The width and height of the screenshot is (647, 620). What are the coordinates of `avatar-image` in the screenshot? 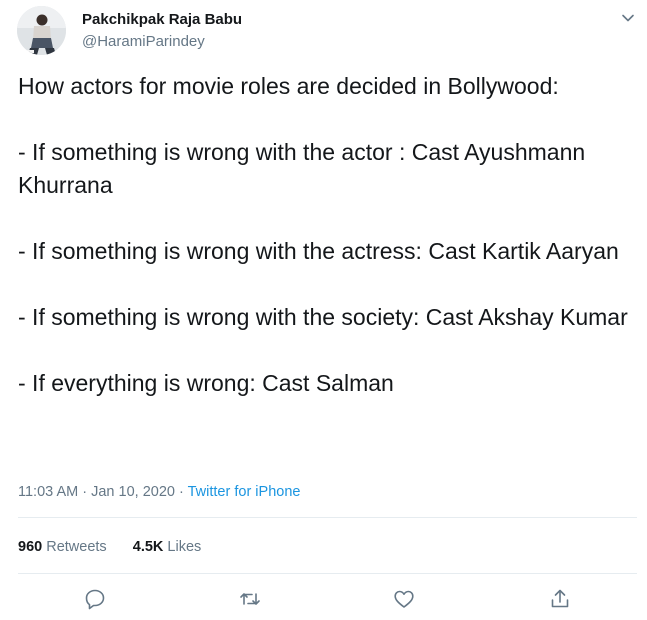 It's located at (41, 30).